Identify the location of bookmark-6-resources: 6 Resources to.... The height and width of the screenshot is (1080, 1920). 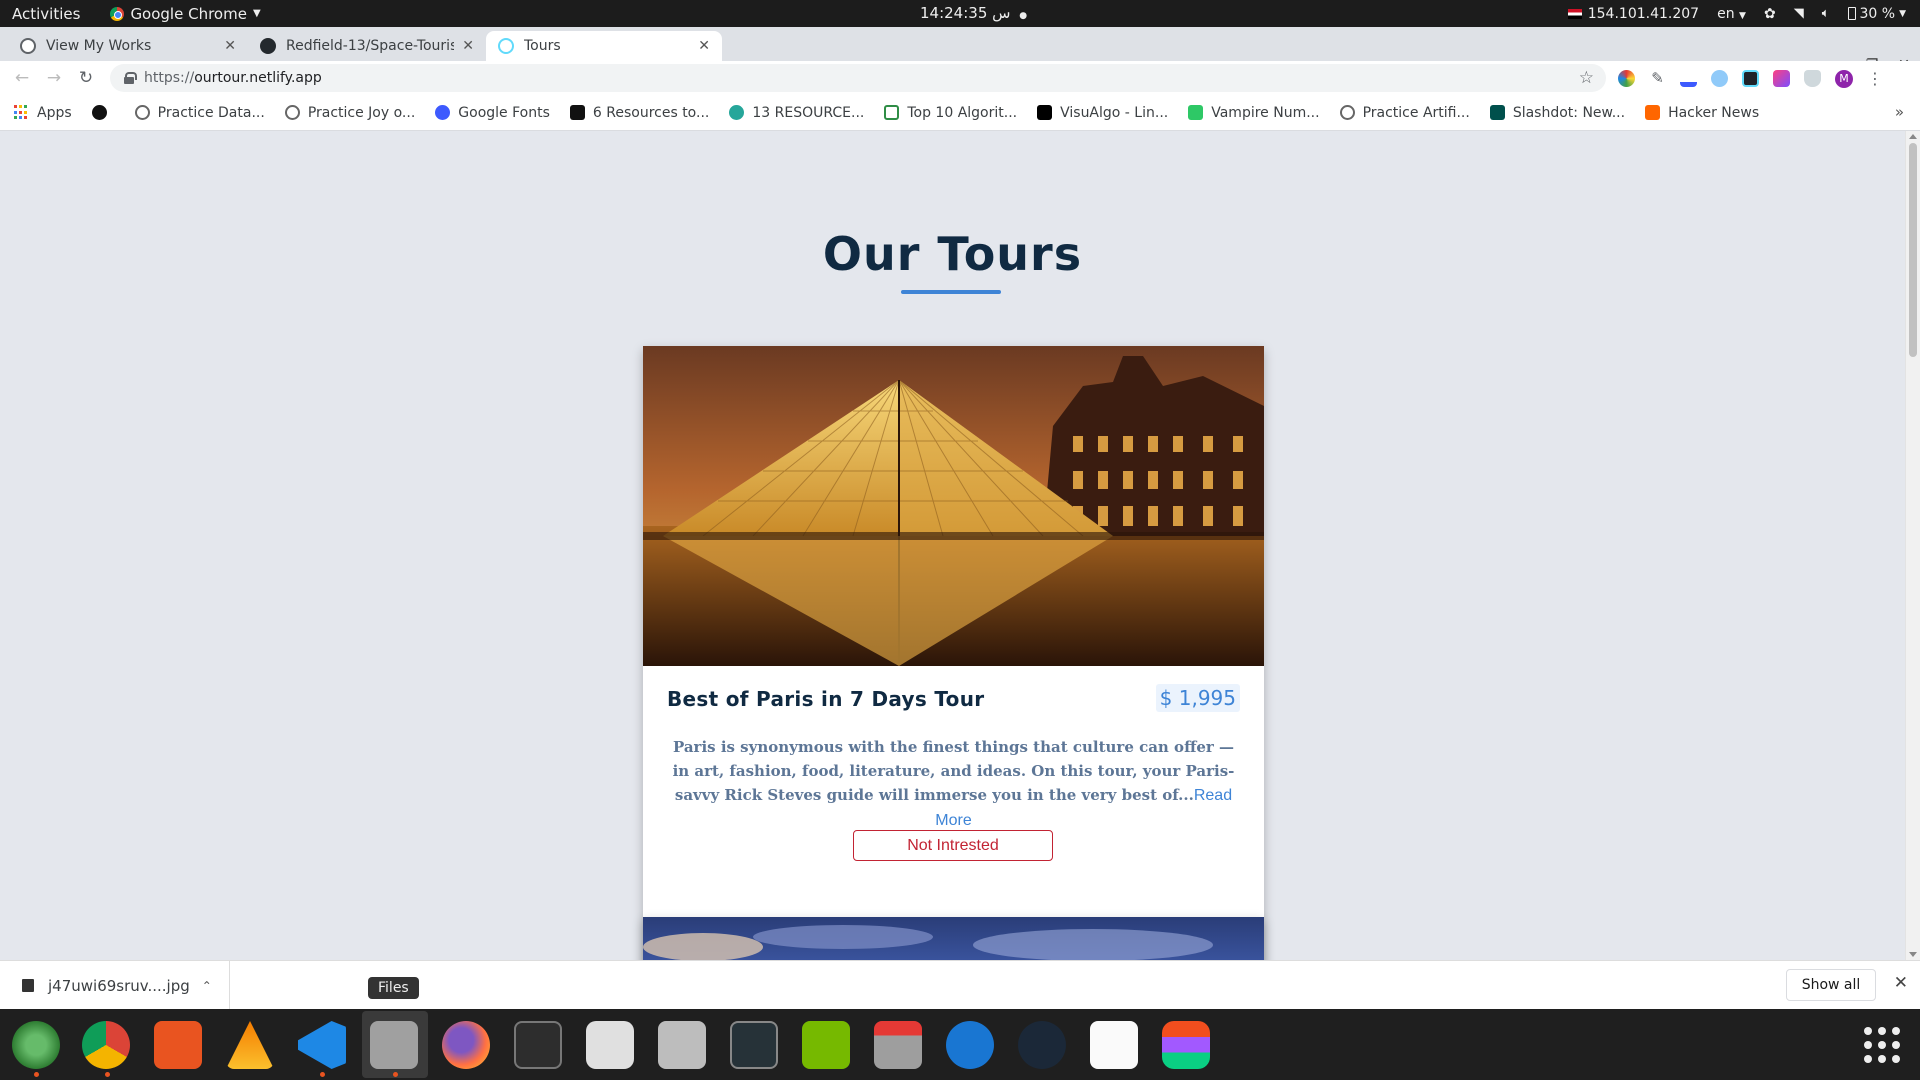
(639, 112).